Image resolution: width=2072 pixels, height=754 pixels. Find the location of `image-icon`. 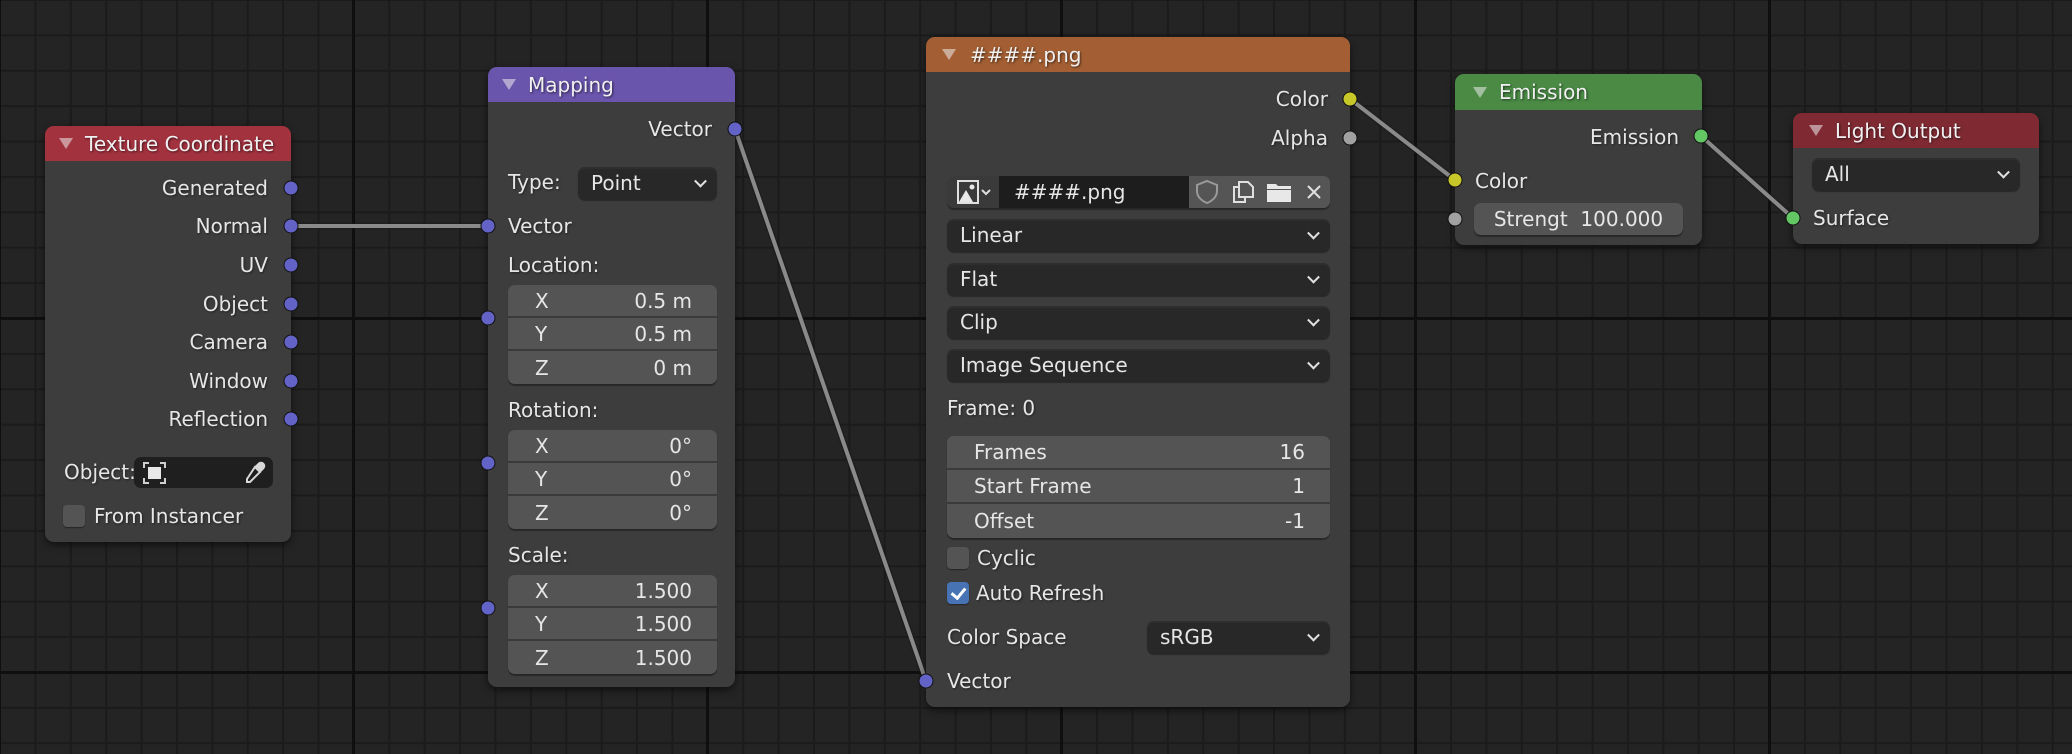

image-icon is located at coordinates (974, 192).